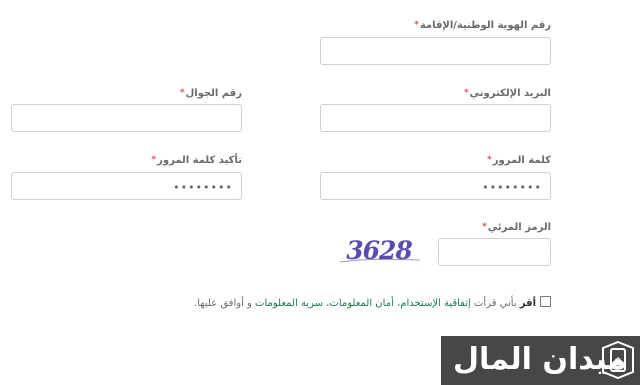 This screenshot has height=385, width=640. What do you see at coordinates (482, 25) in the screenshot?
I see `id-number-label: رقم الهوية الوطنية/الإقامة*` at bounding box center [482, 25].